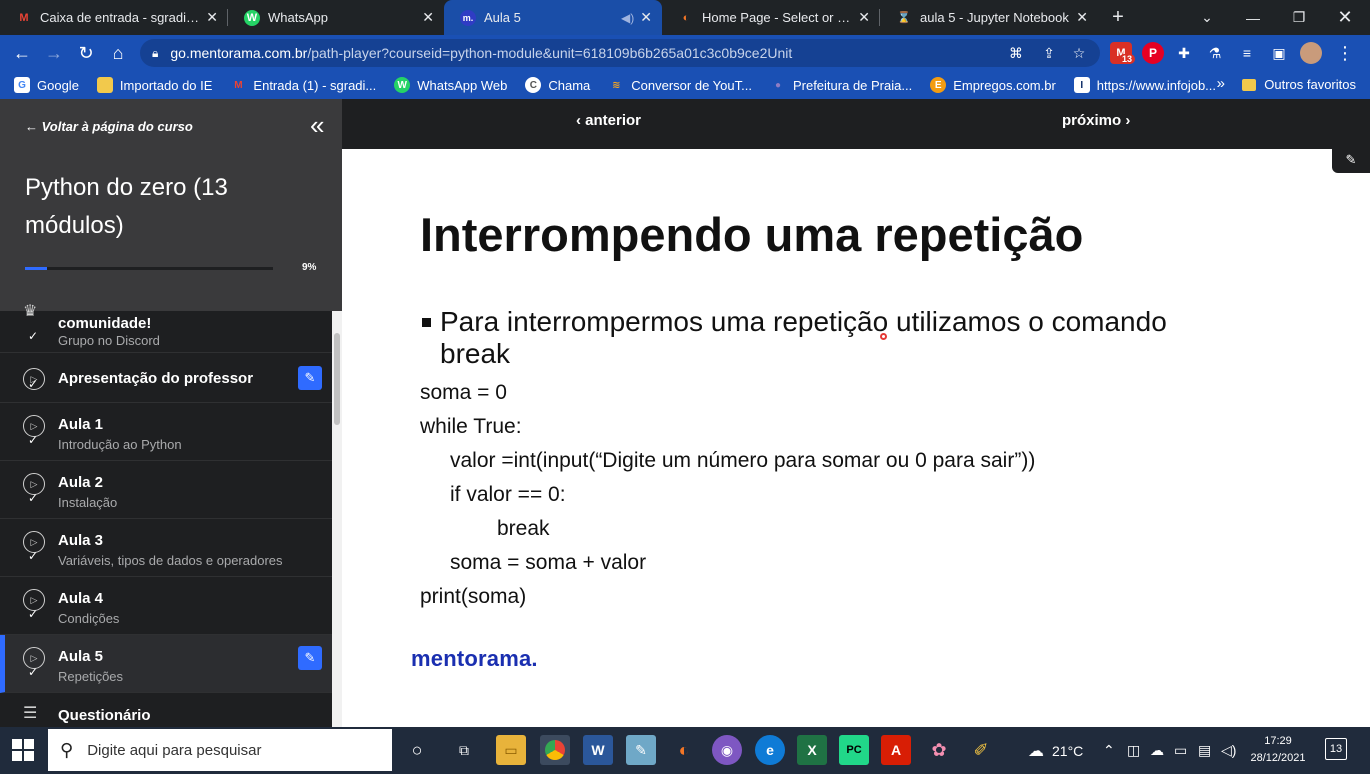  I want to click on lesson-title: Aula 2, so click(81, 482).